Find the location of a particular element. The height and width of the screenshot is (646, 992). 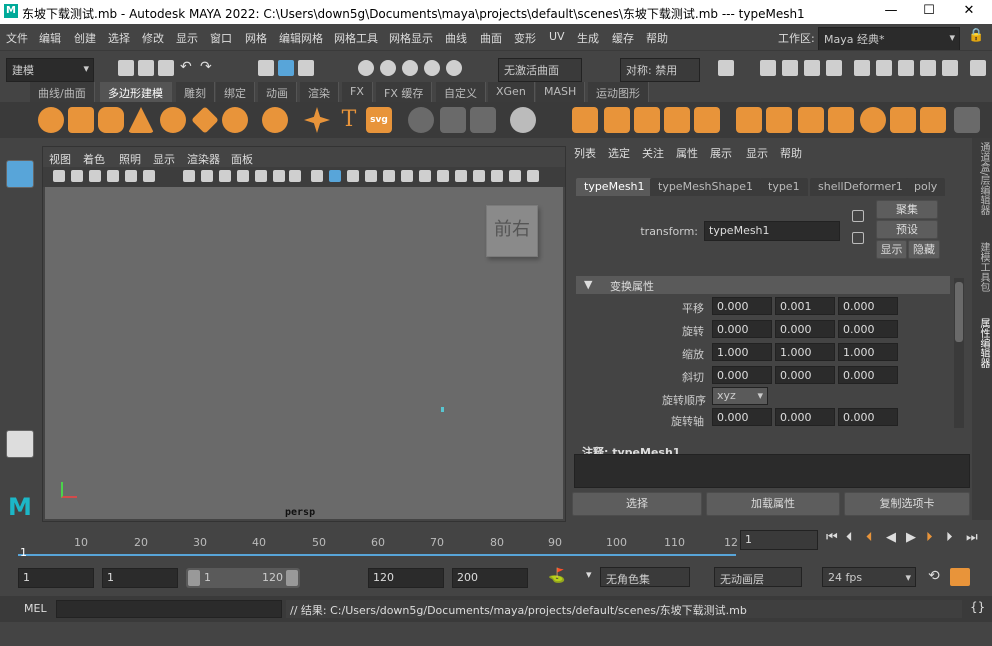

menu-window: 窗口 is located at coordinates (221, 38).